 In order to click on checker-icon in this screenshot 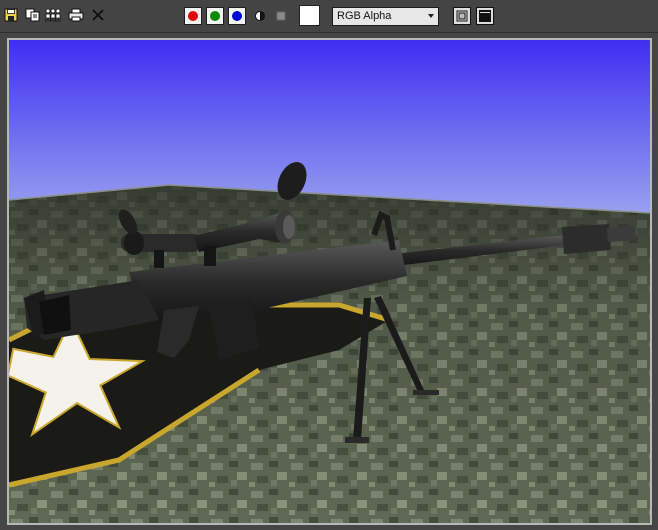, I will do `click(281, 16)`.